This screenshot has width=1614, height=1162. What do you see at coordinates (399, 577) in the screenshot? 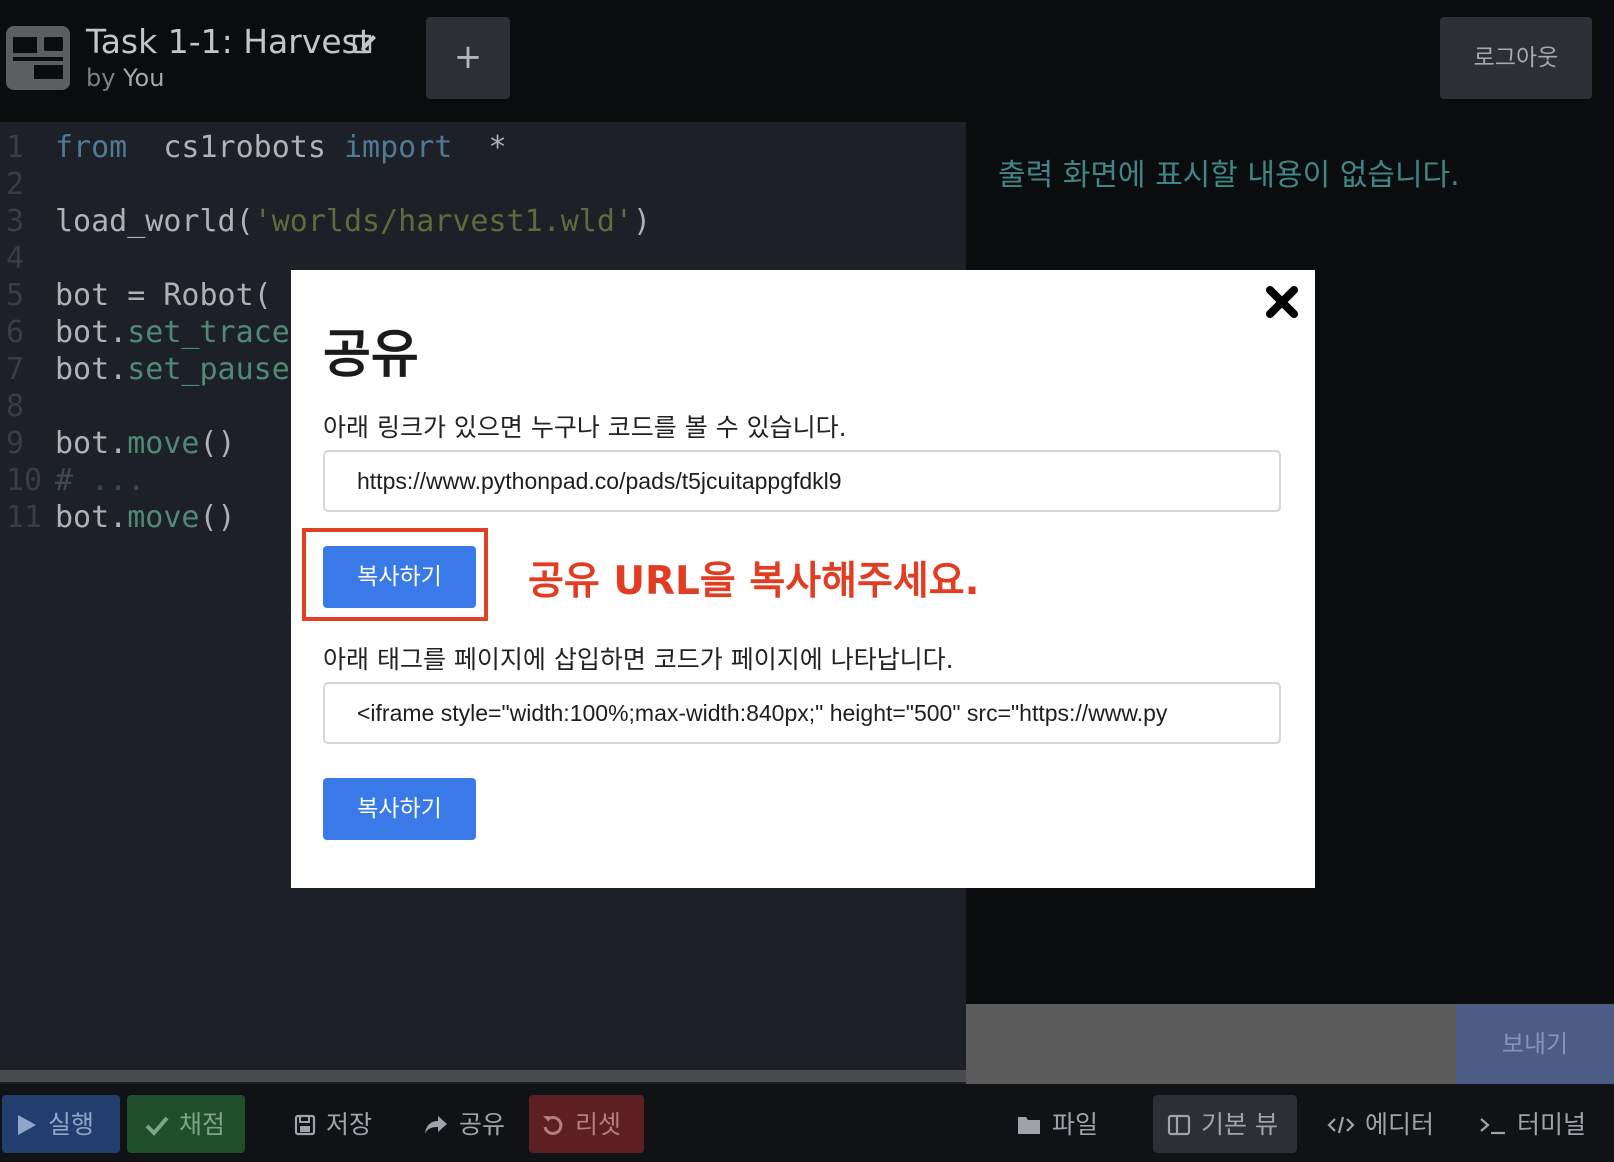
I see `copy-url-button: 복사하기` at bounding box center [399, 577].